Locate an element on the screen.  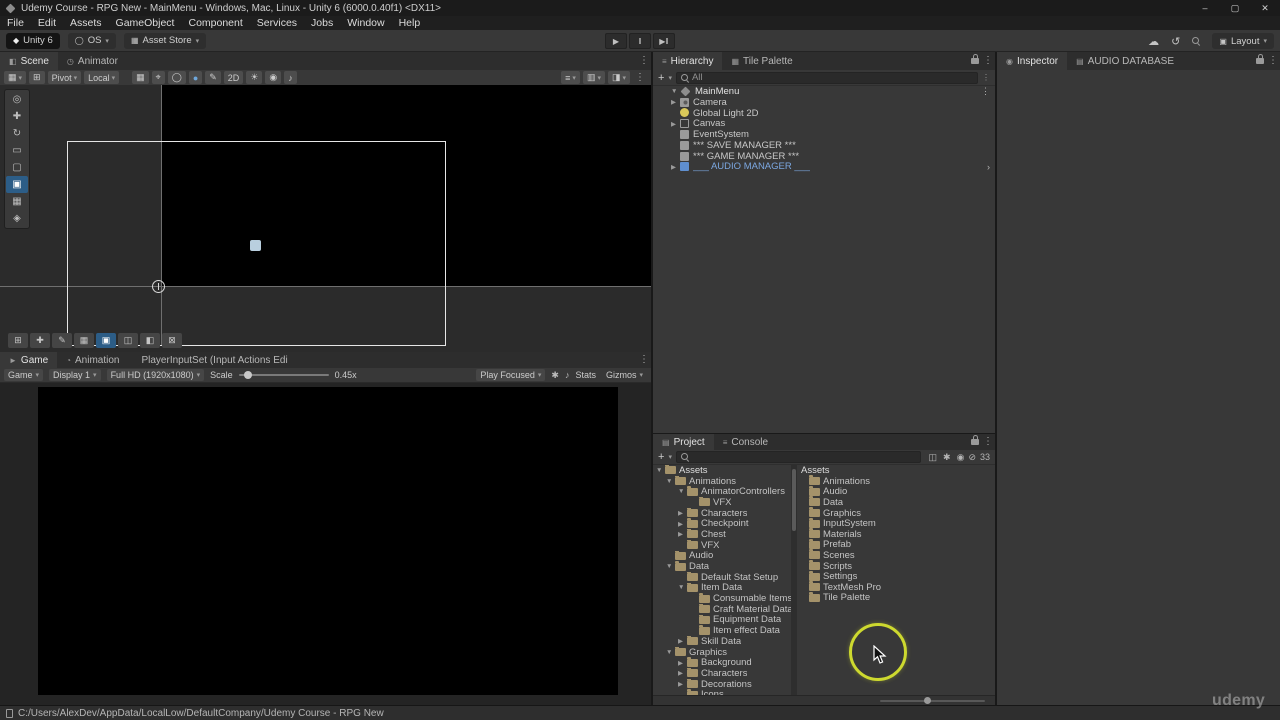
minimize-button: – is located at coordinates (1205, 8).